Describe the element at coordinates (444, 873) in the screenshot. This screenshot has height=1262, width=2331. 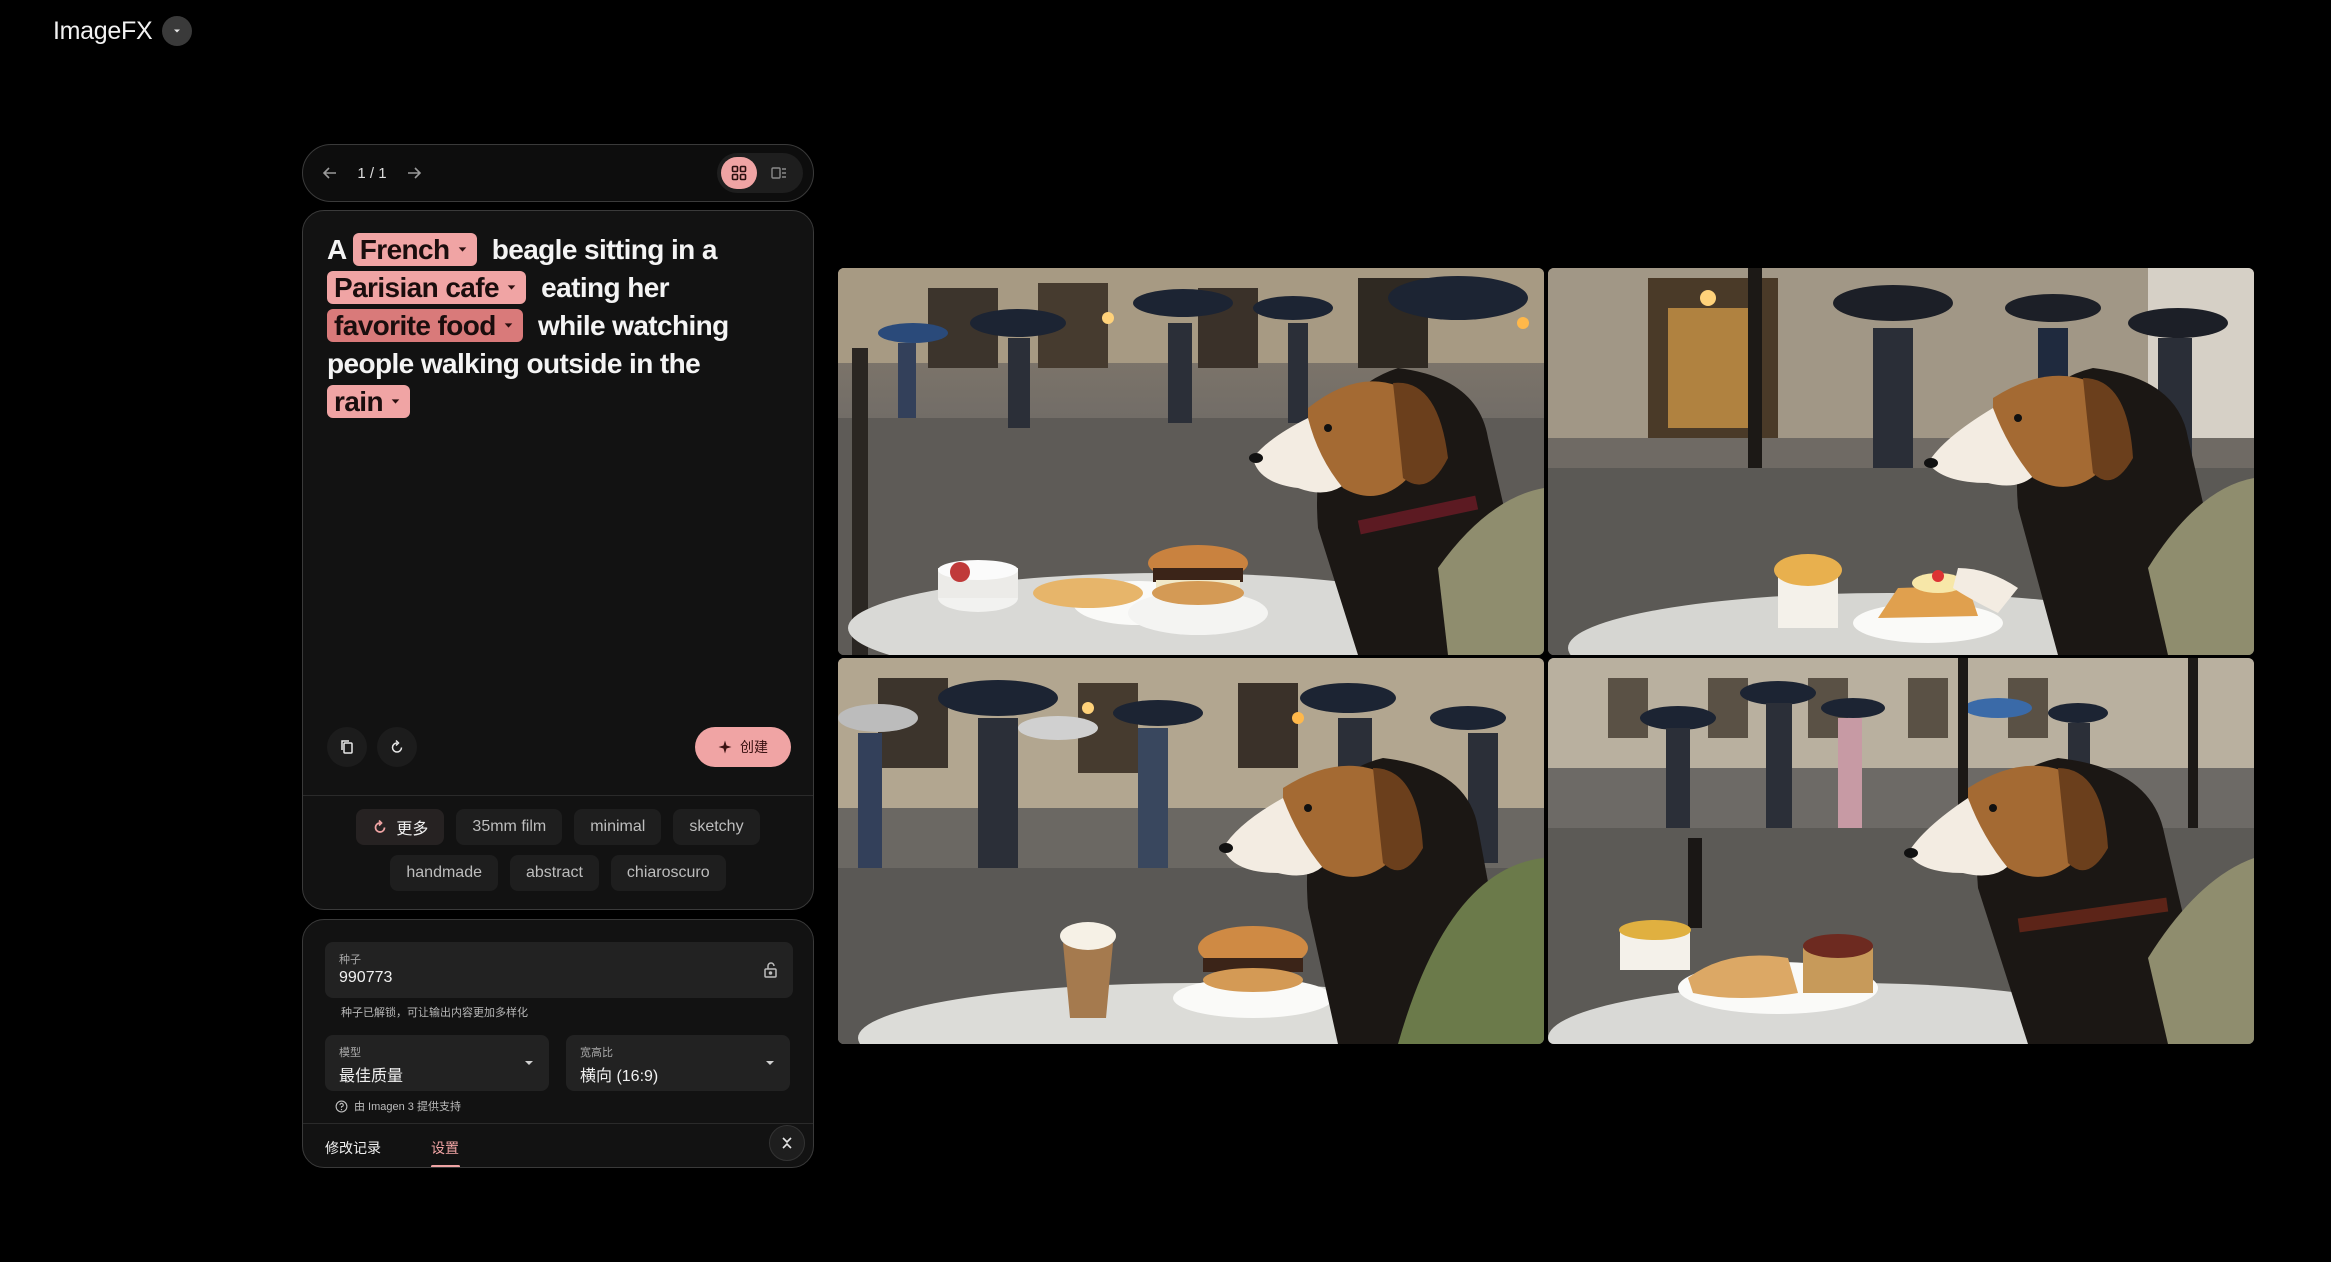
I see `style-chip: handmade` at that location.